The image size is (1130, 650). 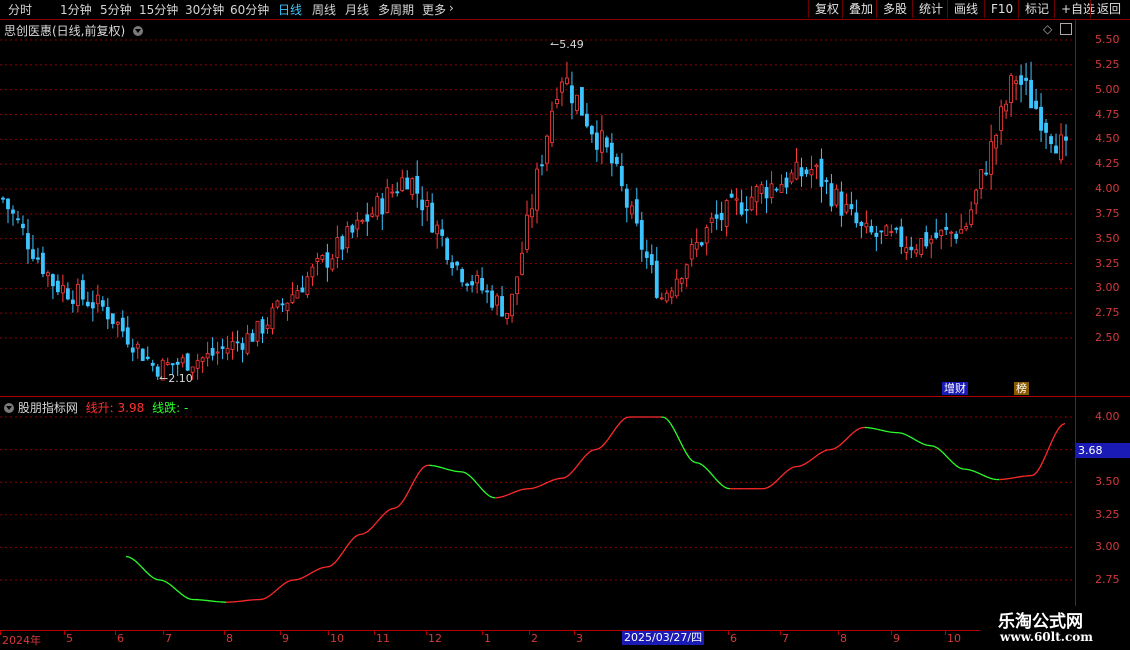 What do you see at coordinates (249, 9) in the screenshot?
I see `period-tab-60min: 60分钟` at bounding box center [249, 9].